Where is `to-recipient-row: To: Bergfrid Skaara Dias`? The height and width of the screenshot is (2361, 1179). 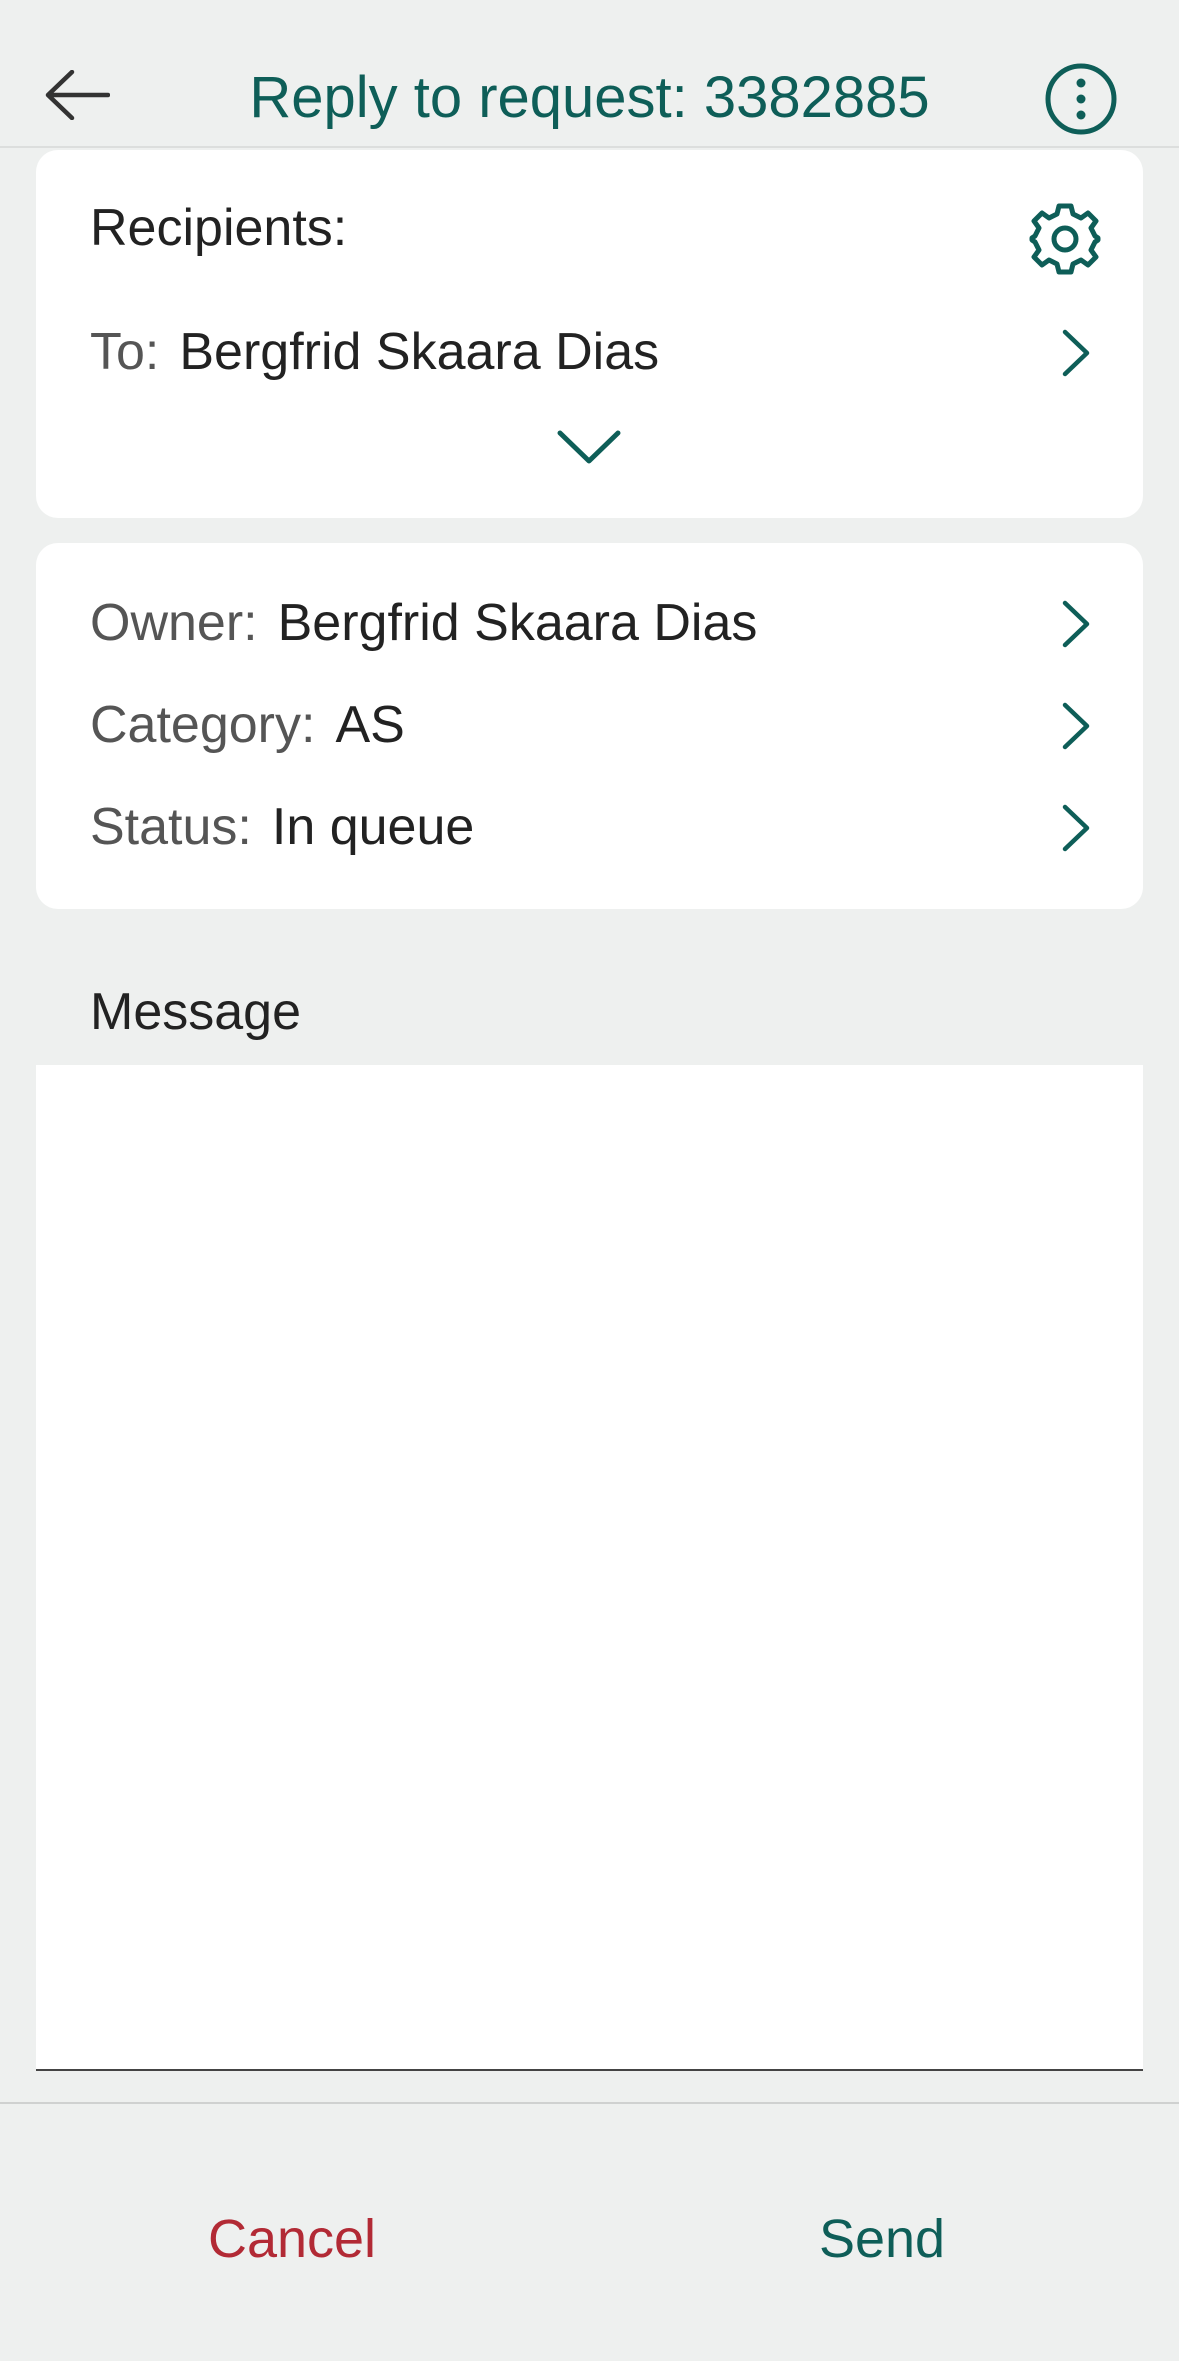 to-recipient-row: To: Bergfrid Skaara Dias is located at coordinates (589, 352).